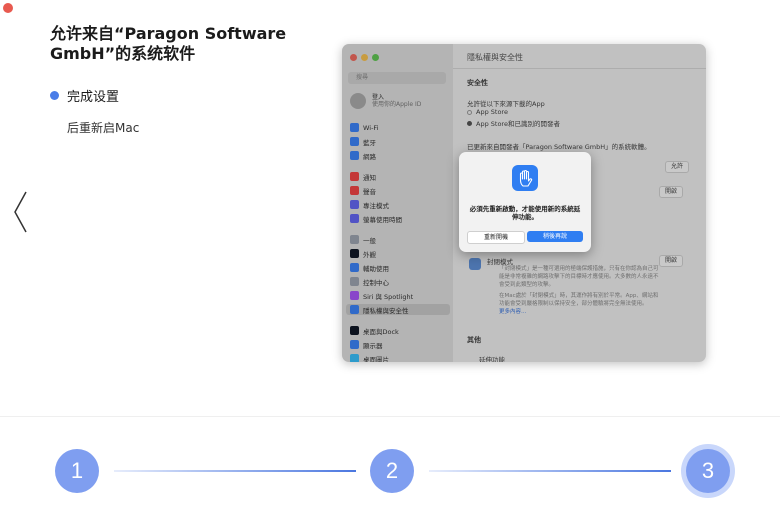 The height and width of the screenshot is (518, 780). I want to click on later-button: 稍後再說, so click(555, 236).